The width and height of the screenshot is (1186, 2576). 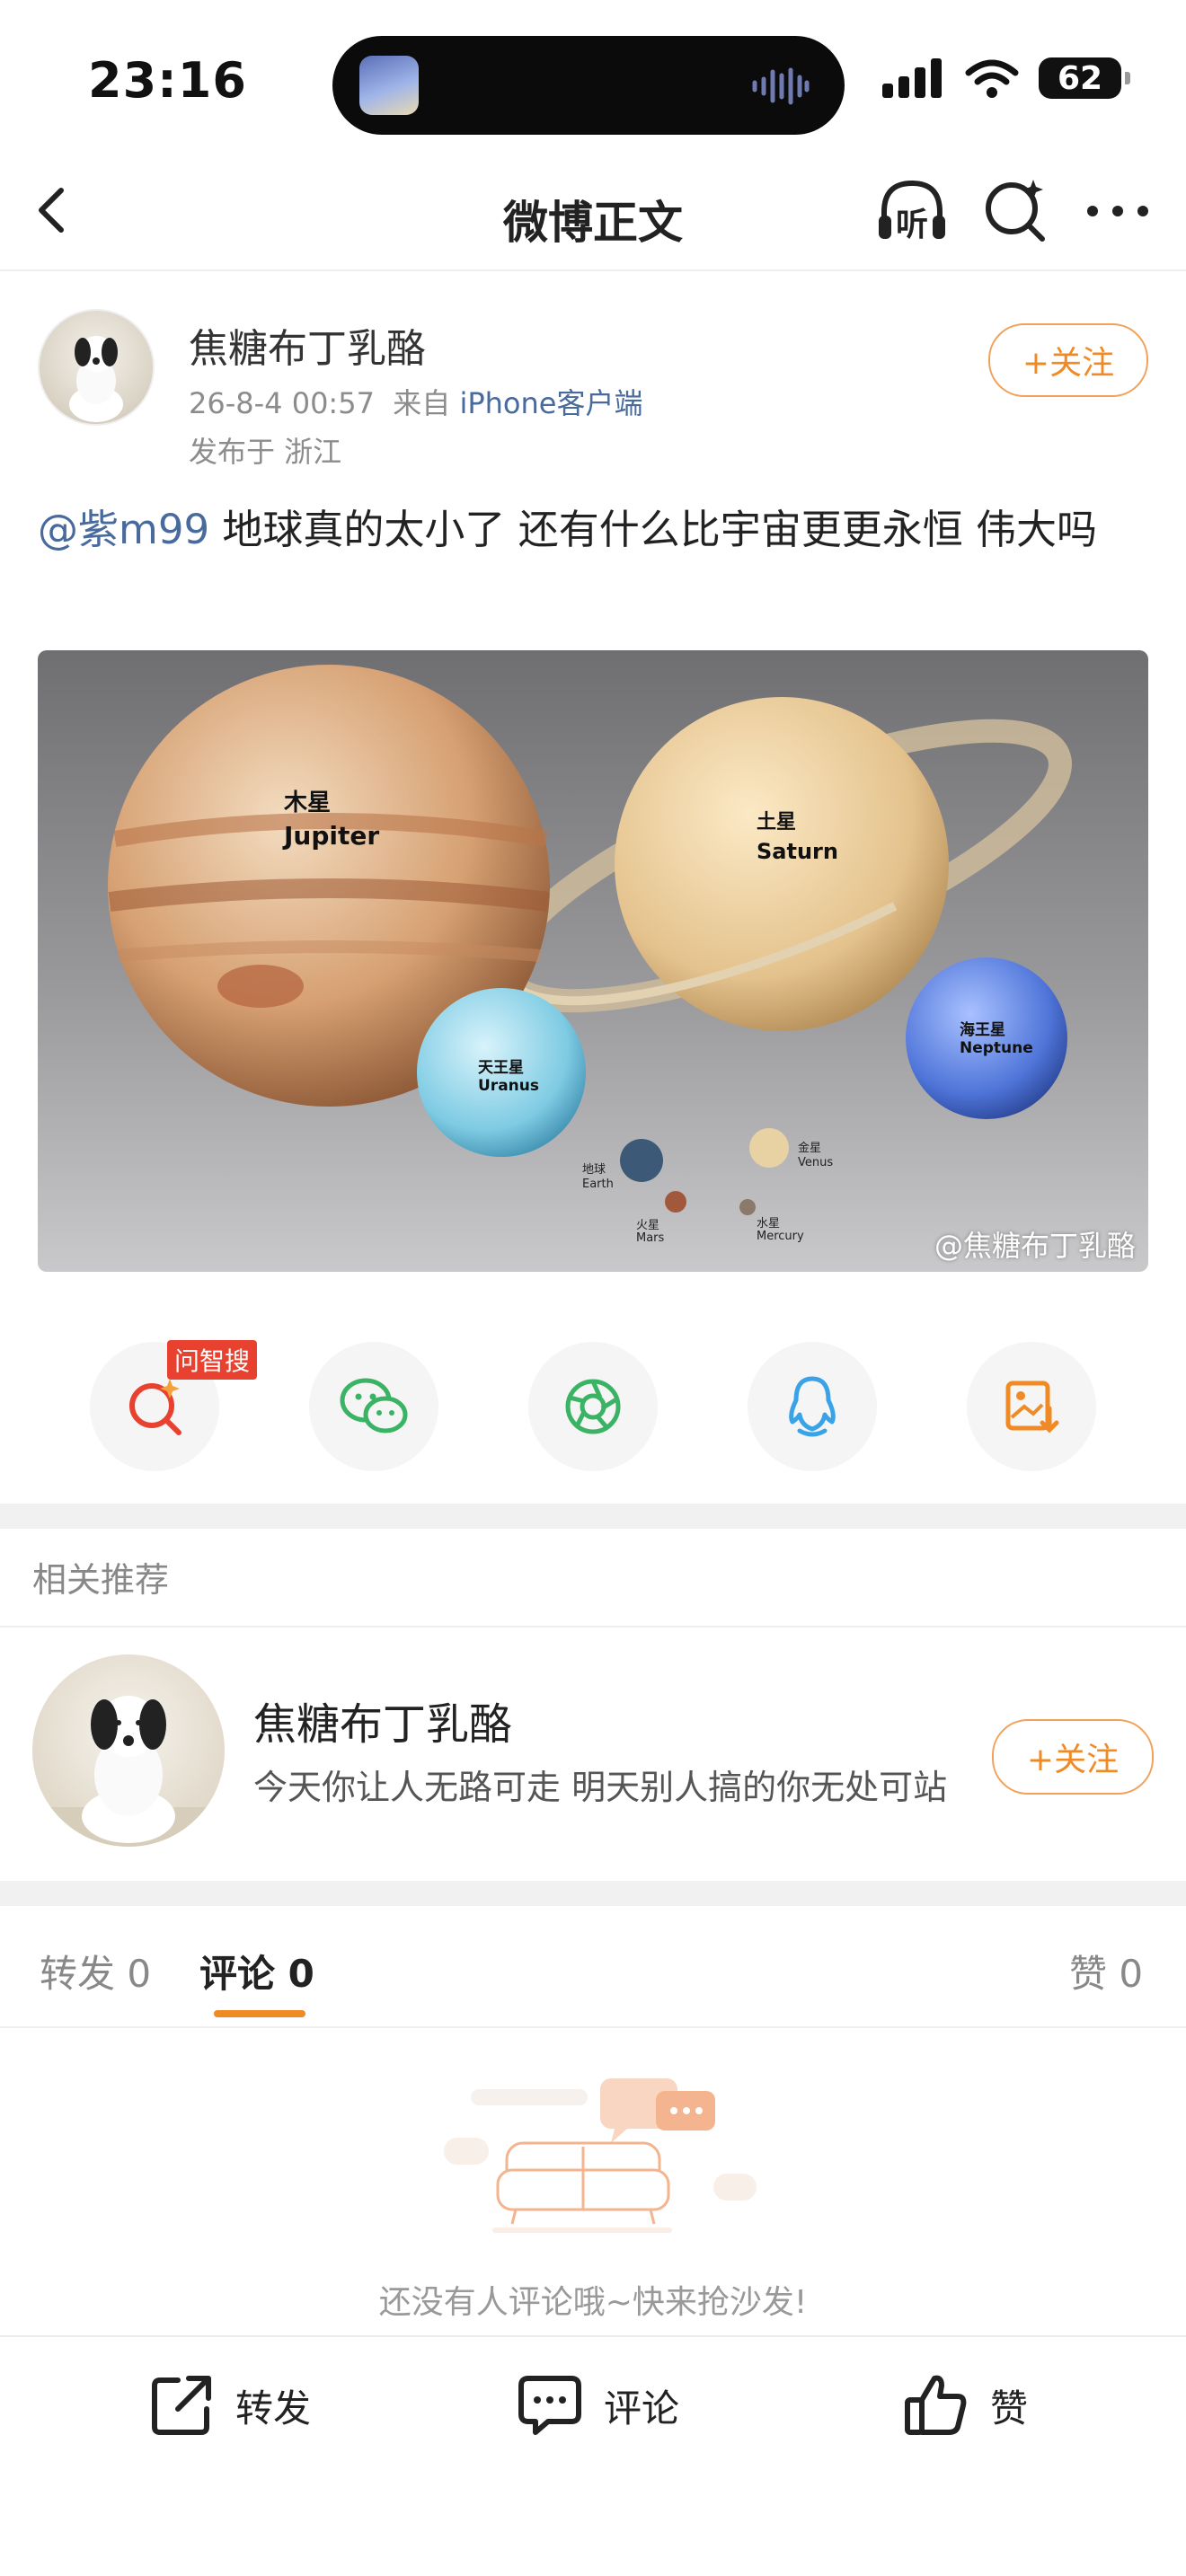 I want to click on wifi-icon, so click(x=992, y=78).